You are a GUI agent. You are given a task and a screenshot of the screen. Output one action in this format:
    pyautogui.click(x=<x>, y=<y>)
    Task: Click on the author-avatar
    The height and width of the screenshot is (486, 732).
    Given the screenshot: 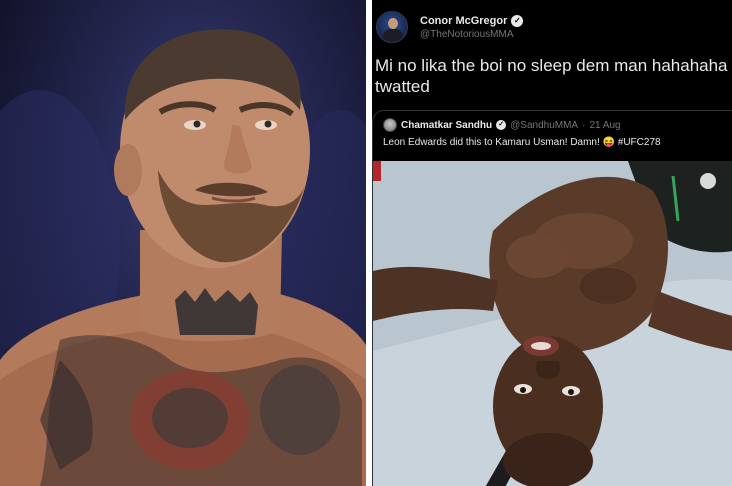 What is the action you would take?
    pyautogui.click(x=392, y=27)
    